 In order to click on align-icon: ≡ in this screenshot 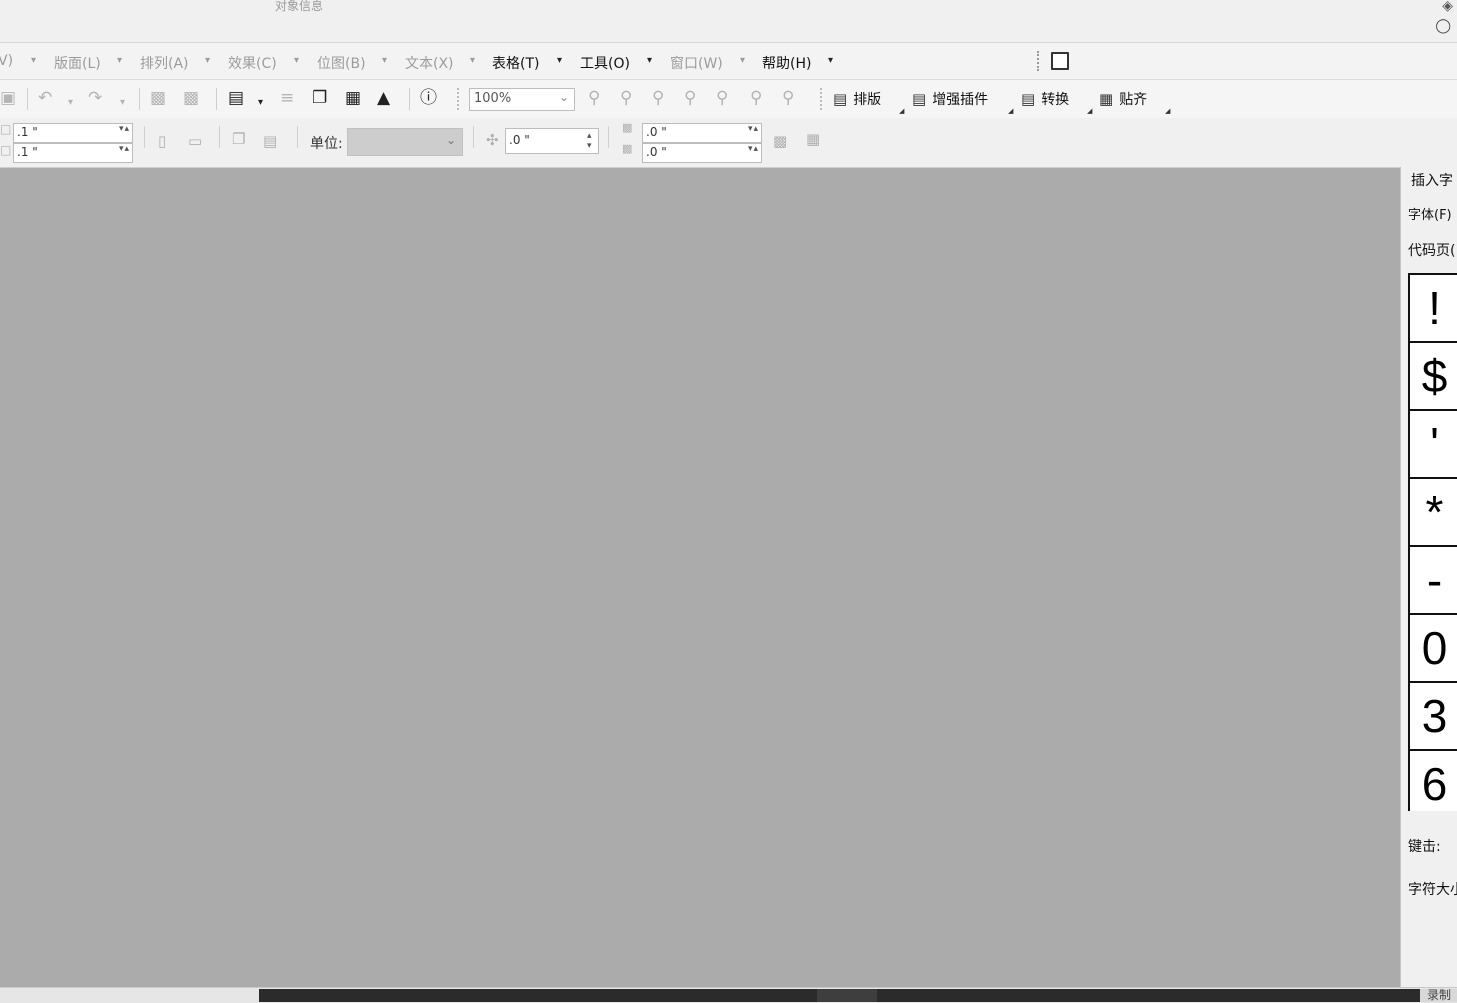, I will do `click(287, 98)`.